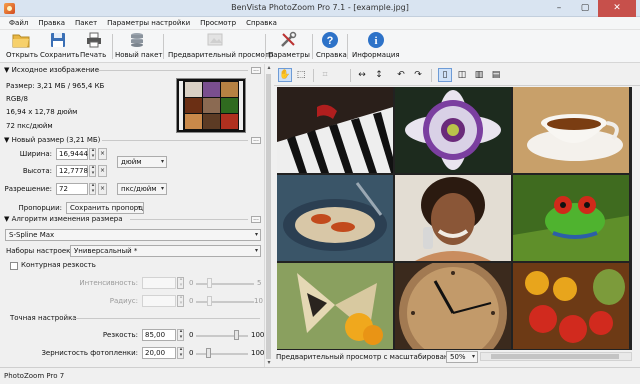 This screenshot has width=640, height=384. I want to click on radius-stepper, so click(180, 300).